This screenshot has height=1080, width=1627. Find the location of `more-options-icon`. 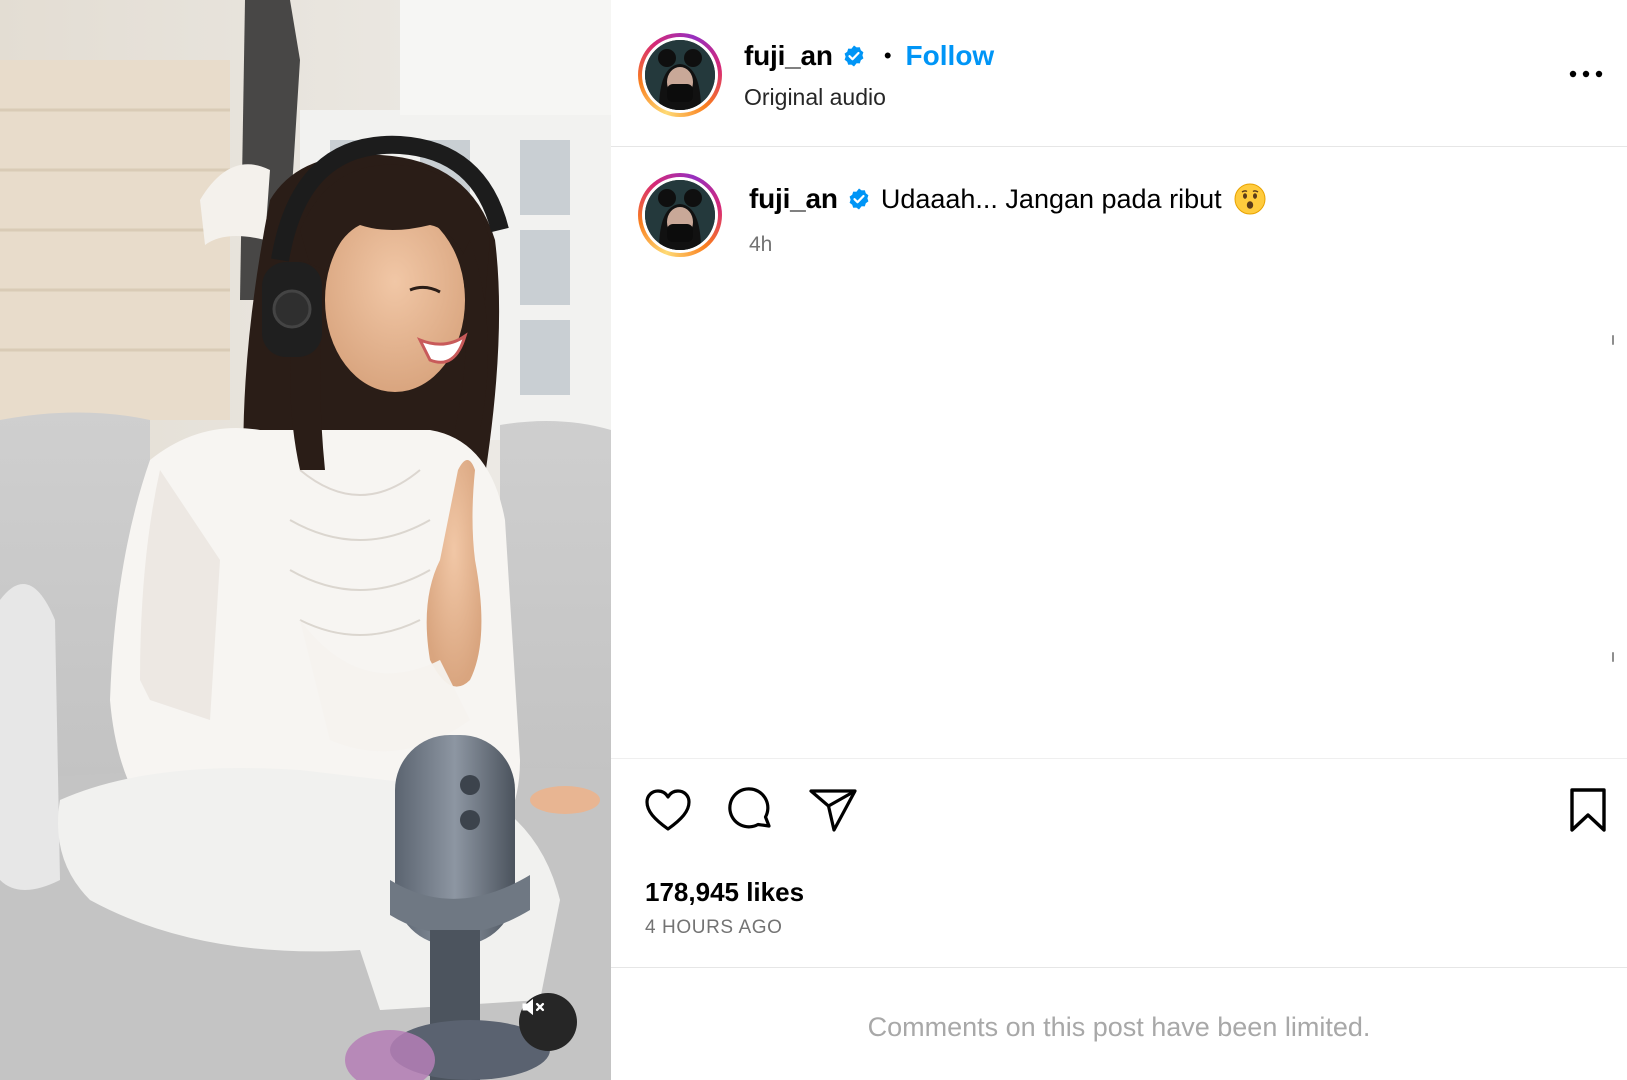

more-options-icon is located at coordinates (1586, 74).